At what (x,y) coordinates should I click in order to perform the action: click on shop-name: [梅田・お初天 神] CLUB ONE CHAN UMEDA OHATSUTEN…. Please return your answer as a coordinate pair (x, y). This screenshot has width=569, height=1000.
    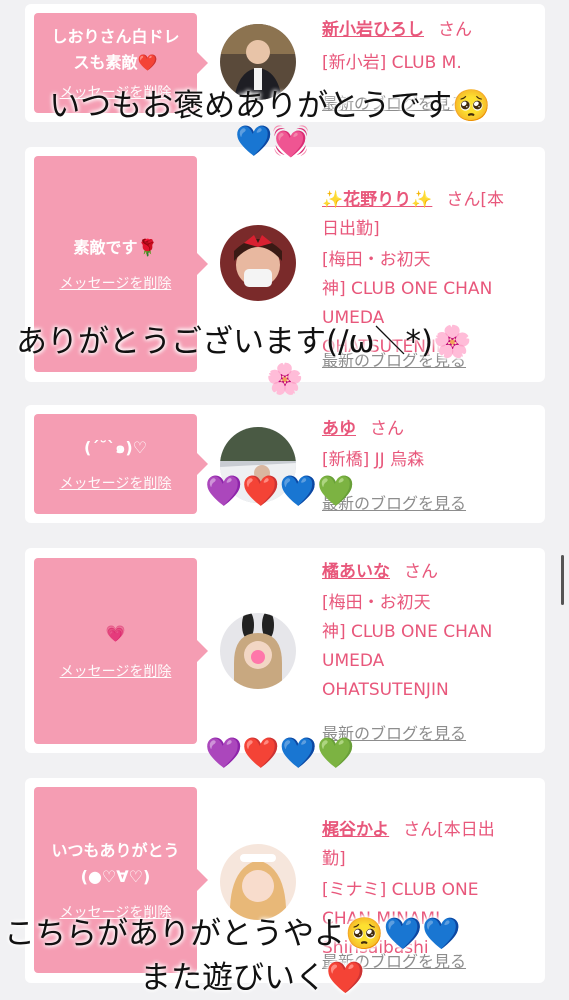
    Looking at the image, I should click on (407, 646).